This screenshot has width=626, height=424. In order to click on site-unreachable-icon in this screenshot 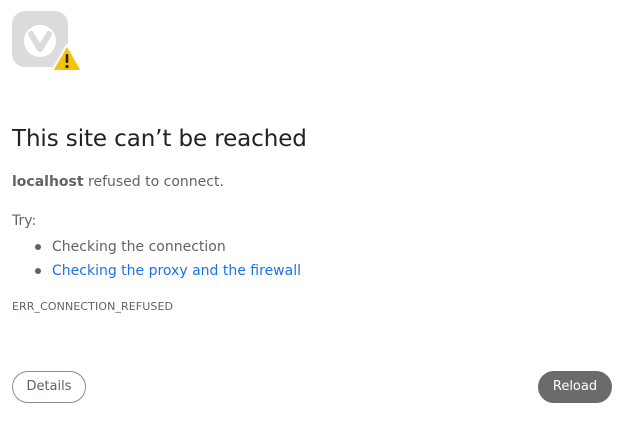, I will do `click(48, 42)`.